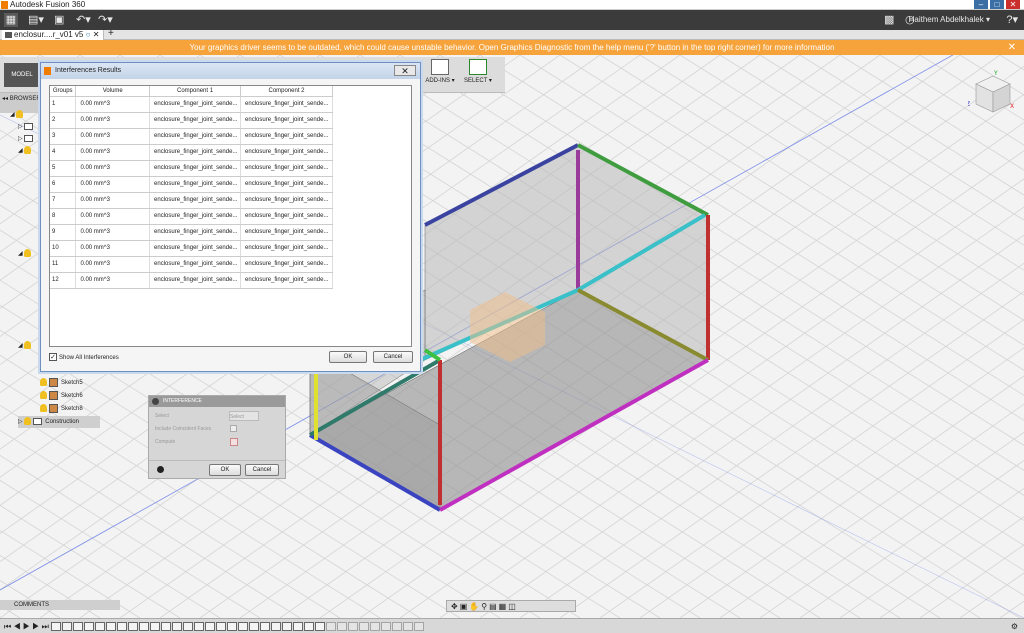 The width and height of the screenshot is (1024, 633). Describe the element at coordinates (195, 91) in the screenshot. I see `column-header-component-1: Component 1` at that location.